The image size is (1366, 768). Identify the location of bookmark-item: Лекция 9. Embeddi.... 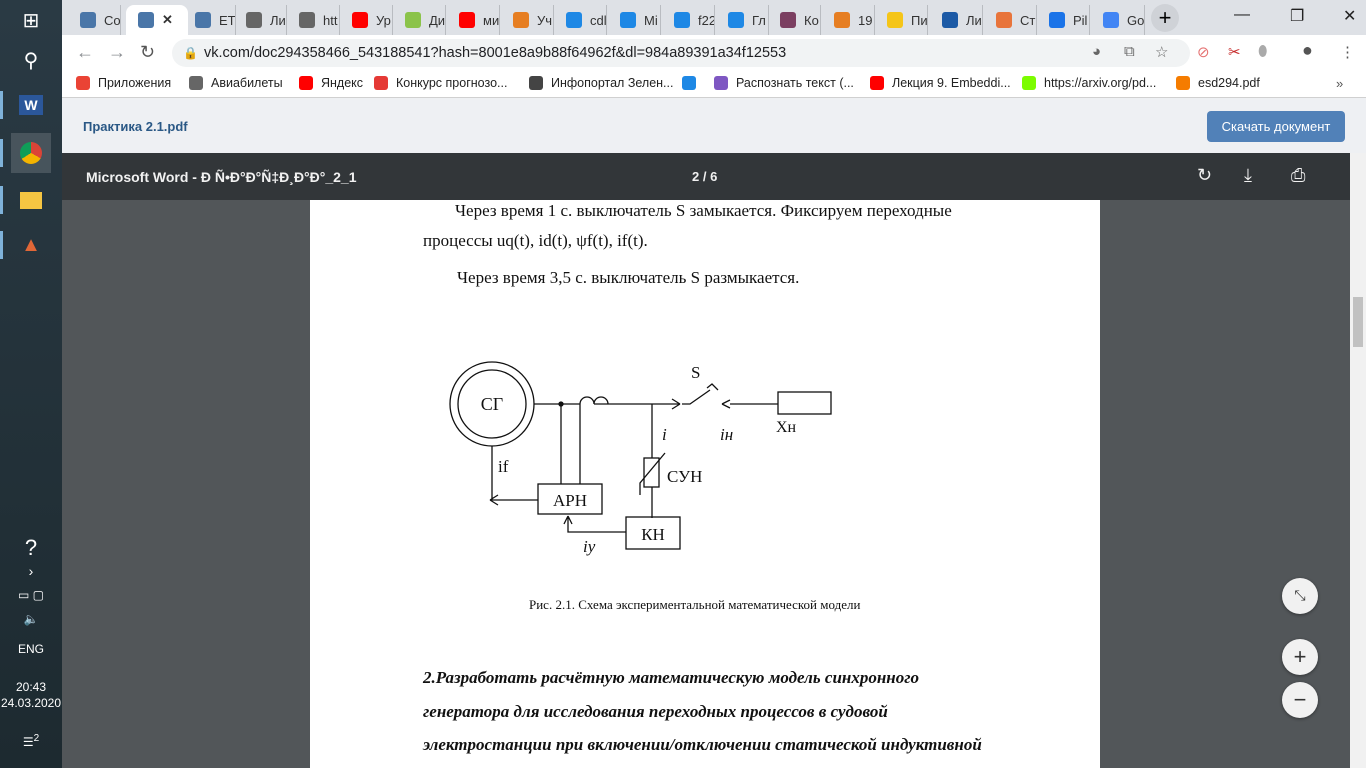
(940, 83).